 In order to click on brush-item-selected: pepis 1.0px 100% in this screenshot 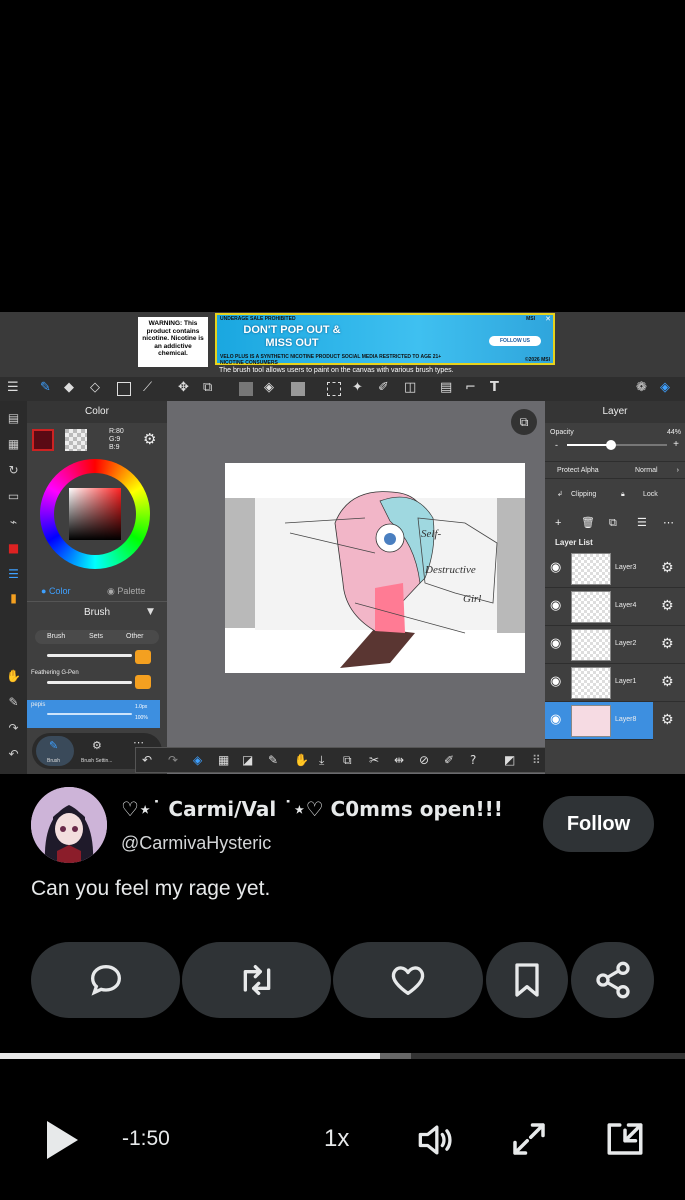, I will do `click(93, 714)`.